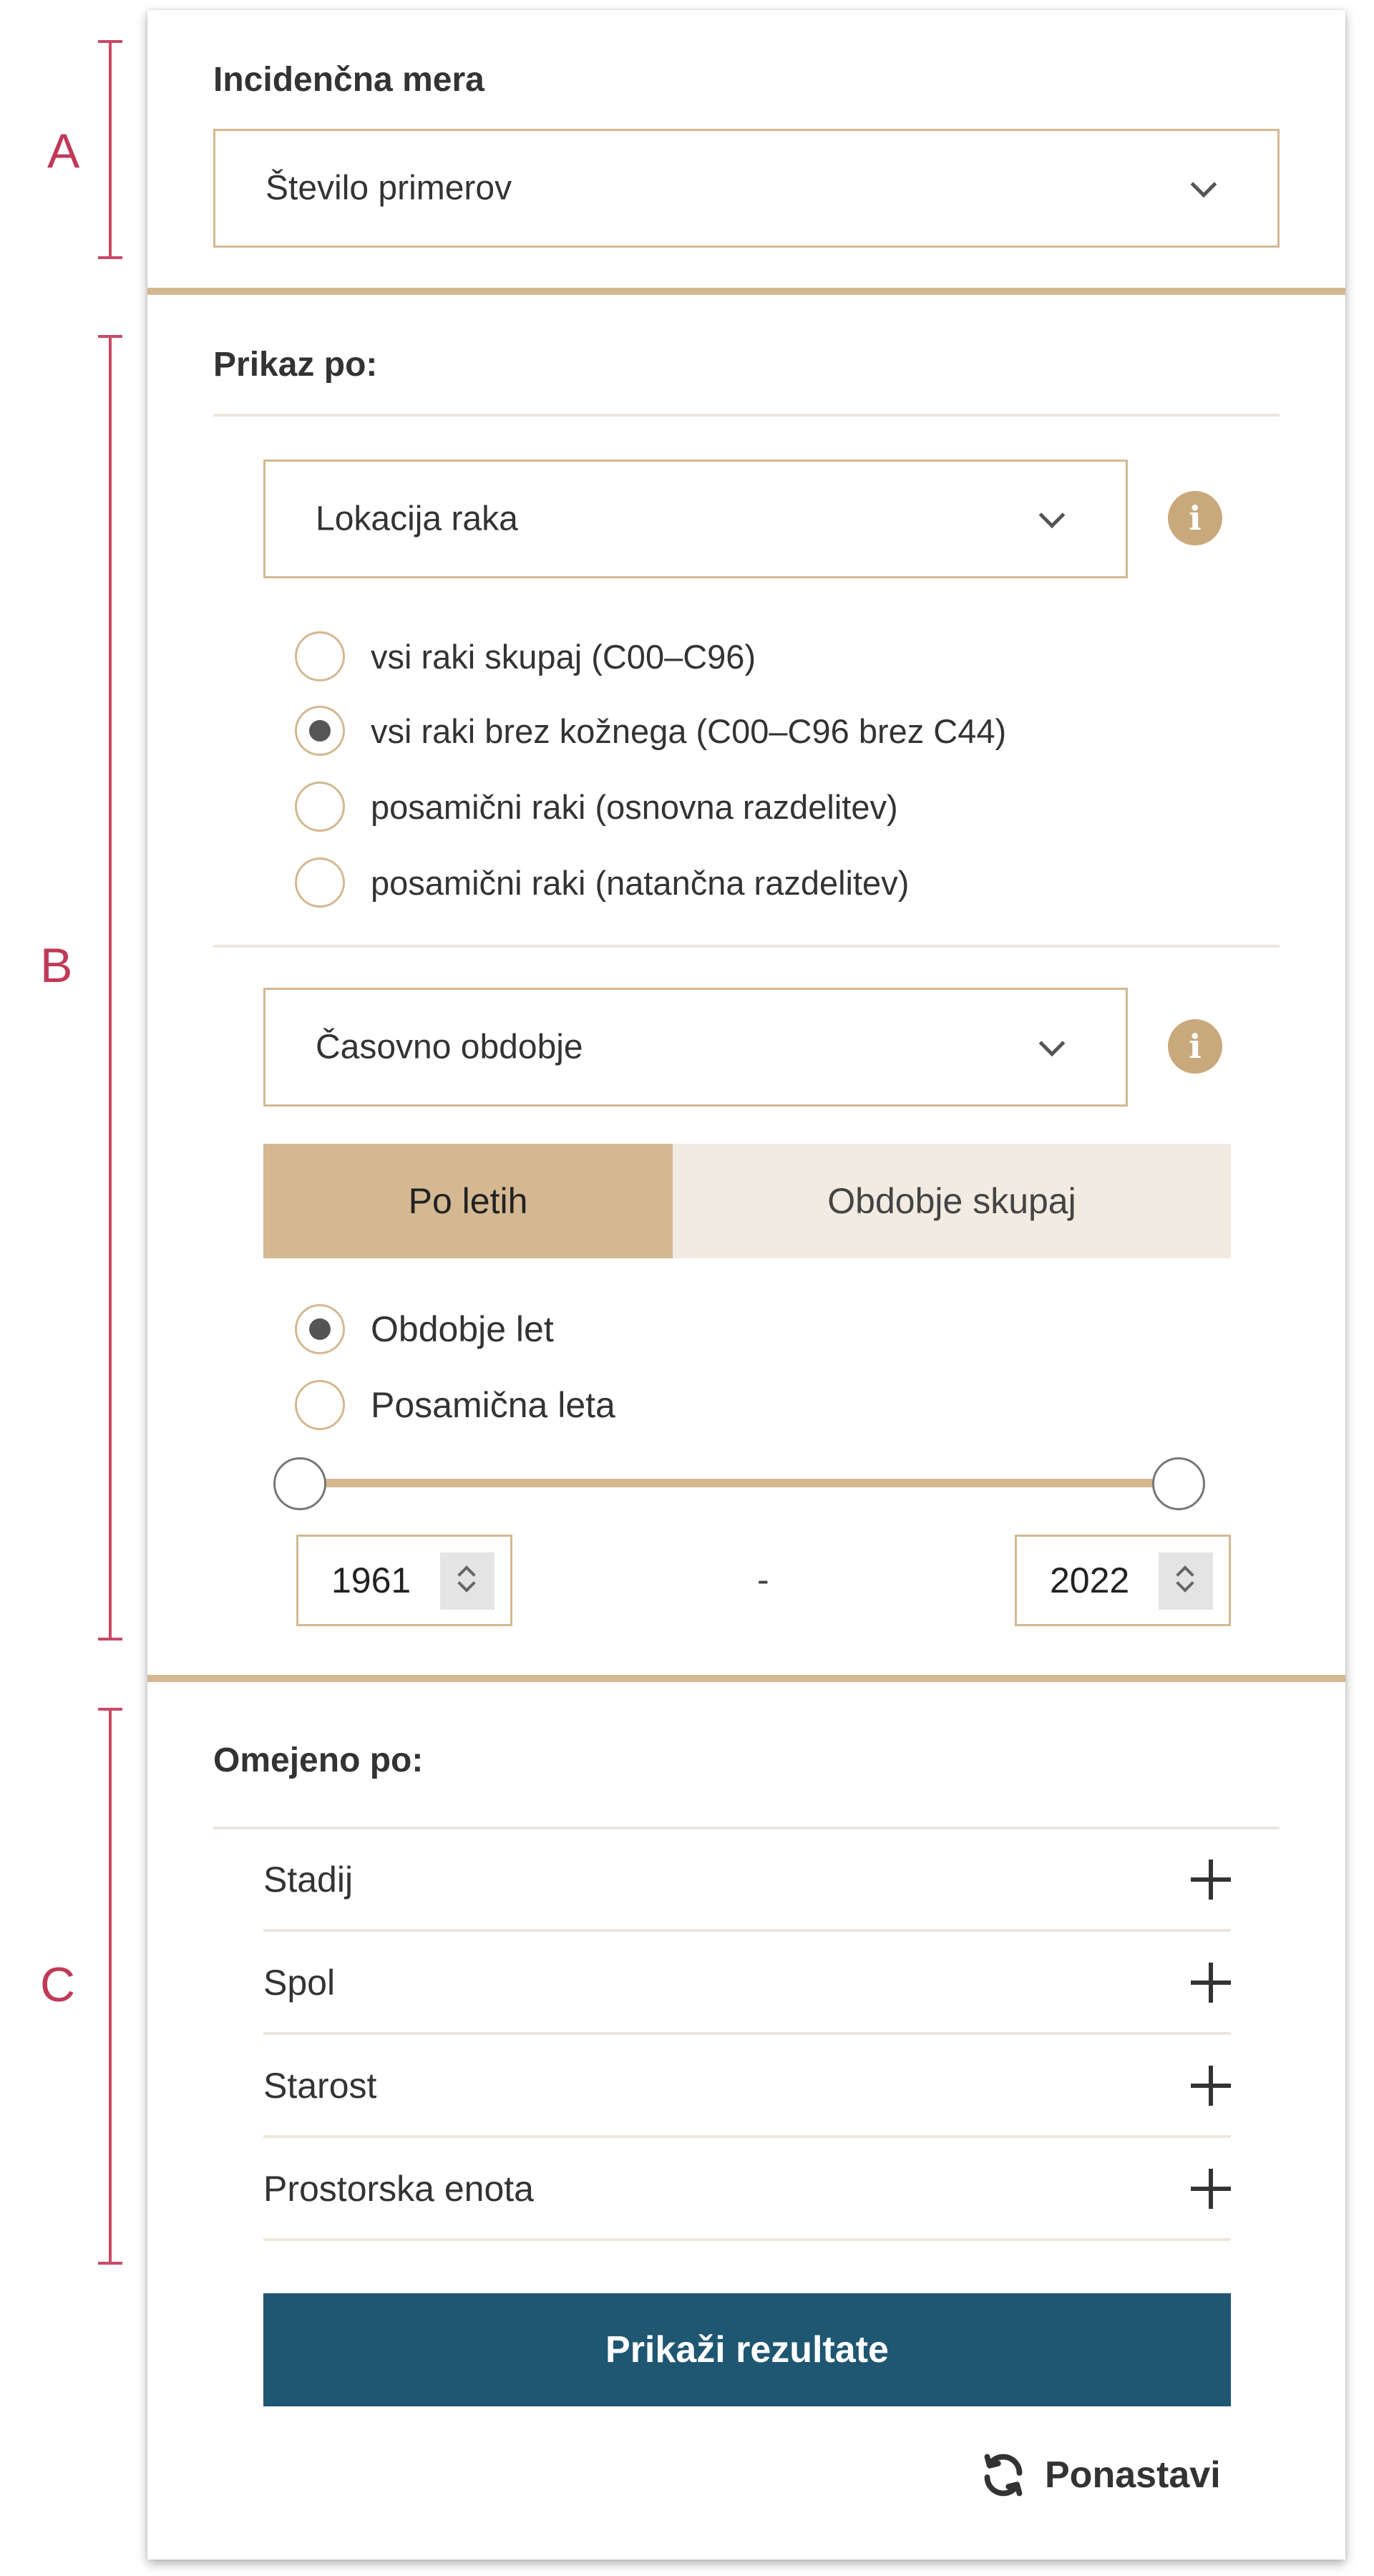 The height and width of the screenshot is (2576, 1374). Describe the element at coordinates (1133, 2475) in the screenshot. I see `reset-label: Ponastavi` at that location.